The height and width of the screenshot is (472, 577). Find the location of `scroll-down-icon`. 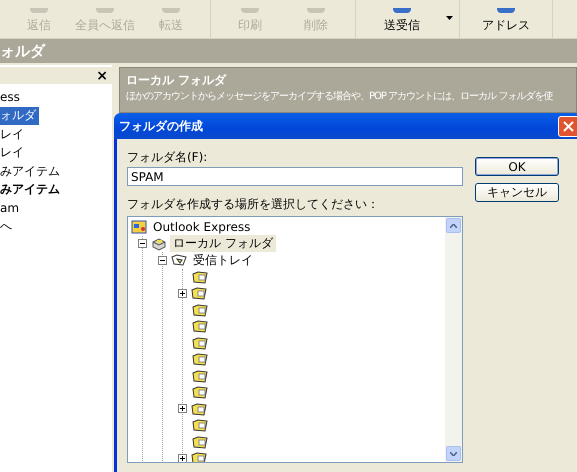

scroll-down-icon is located at coordinates (453, 454).